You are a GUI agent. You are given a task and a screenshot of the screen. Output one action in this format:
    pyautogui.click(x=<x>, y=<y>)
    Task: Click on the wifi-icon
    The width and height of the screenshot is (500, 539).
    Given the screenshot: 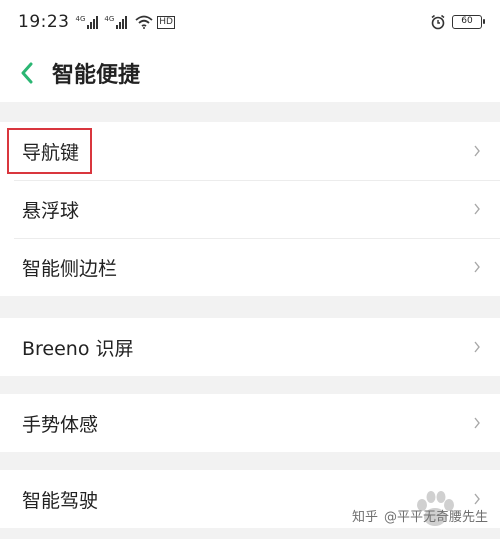 What is the action you would take?
    pyautogui.click(x=144, y=22)
    